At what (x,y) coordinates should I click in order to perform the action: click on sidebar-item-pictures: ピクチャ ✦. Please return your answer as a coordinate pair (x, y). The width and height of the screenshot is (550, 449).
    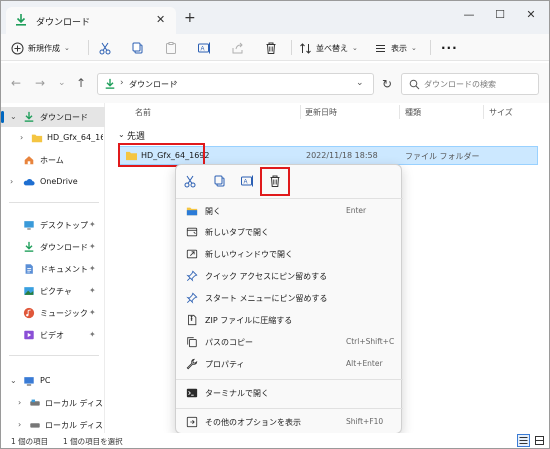
    Looking at the image, I should click on (53, 291).